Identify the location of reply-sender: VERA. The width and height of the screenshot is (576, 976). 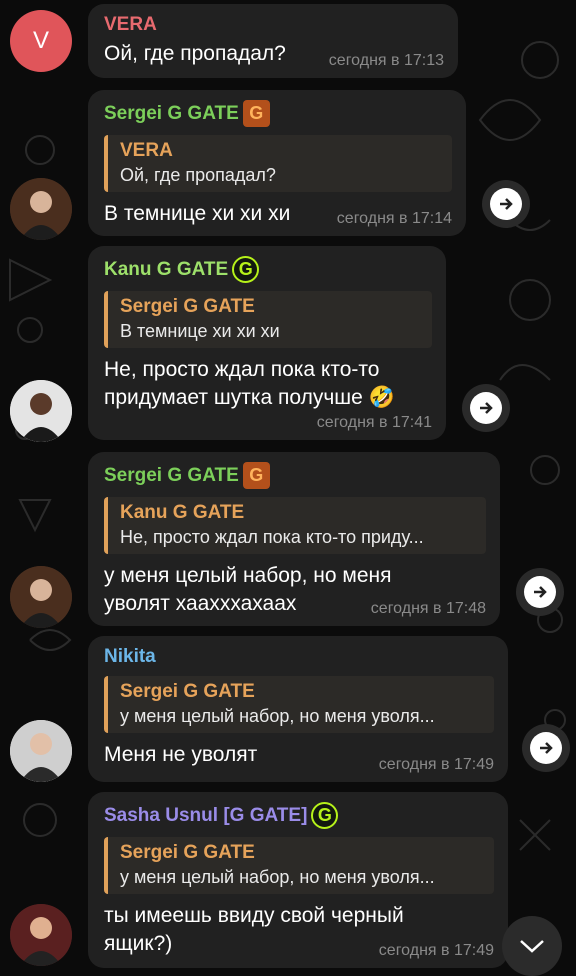
(146, 150).